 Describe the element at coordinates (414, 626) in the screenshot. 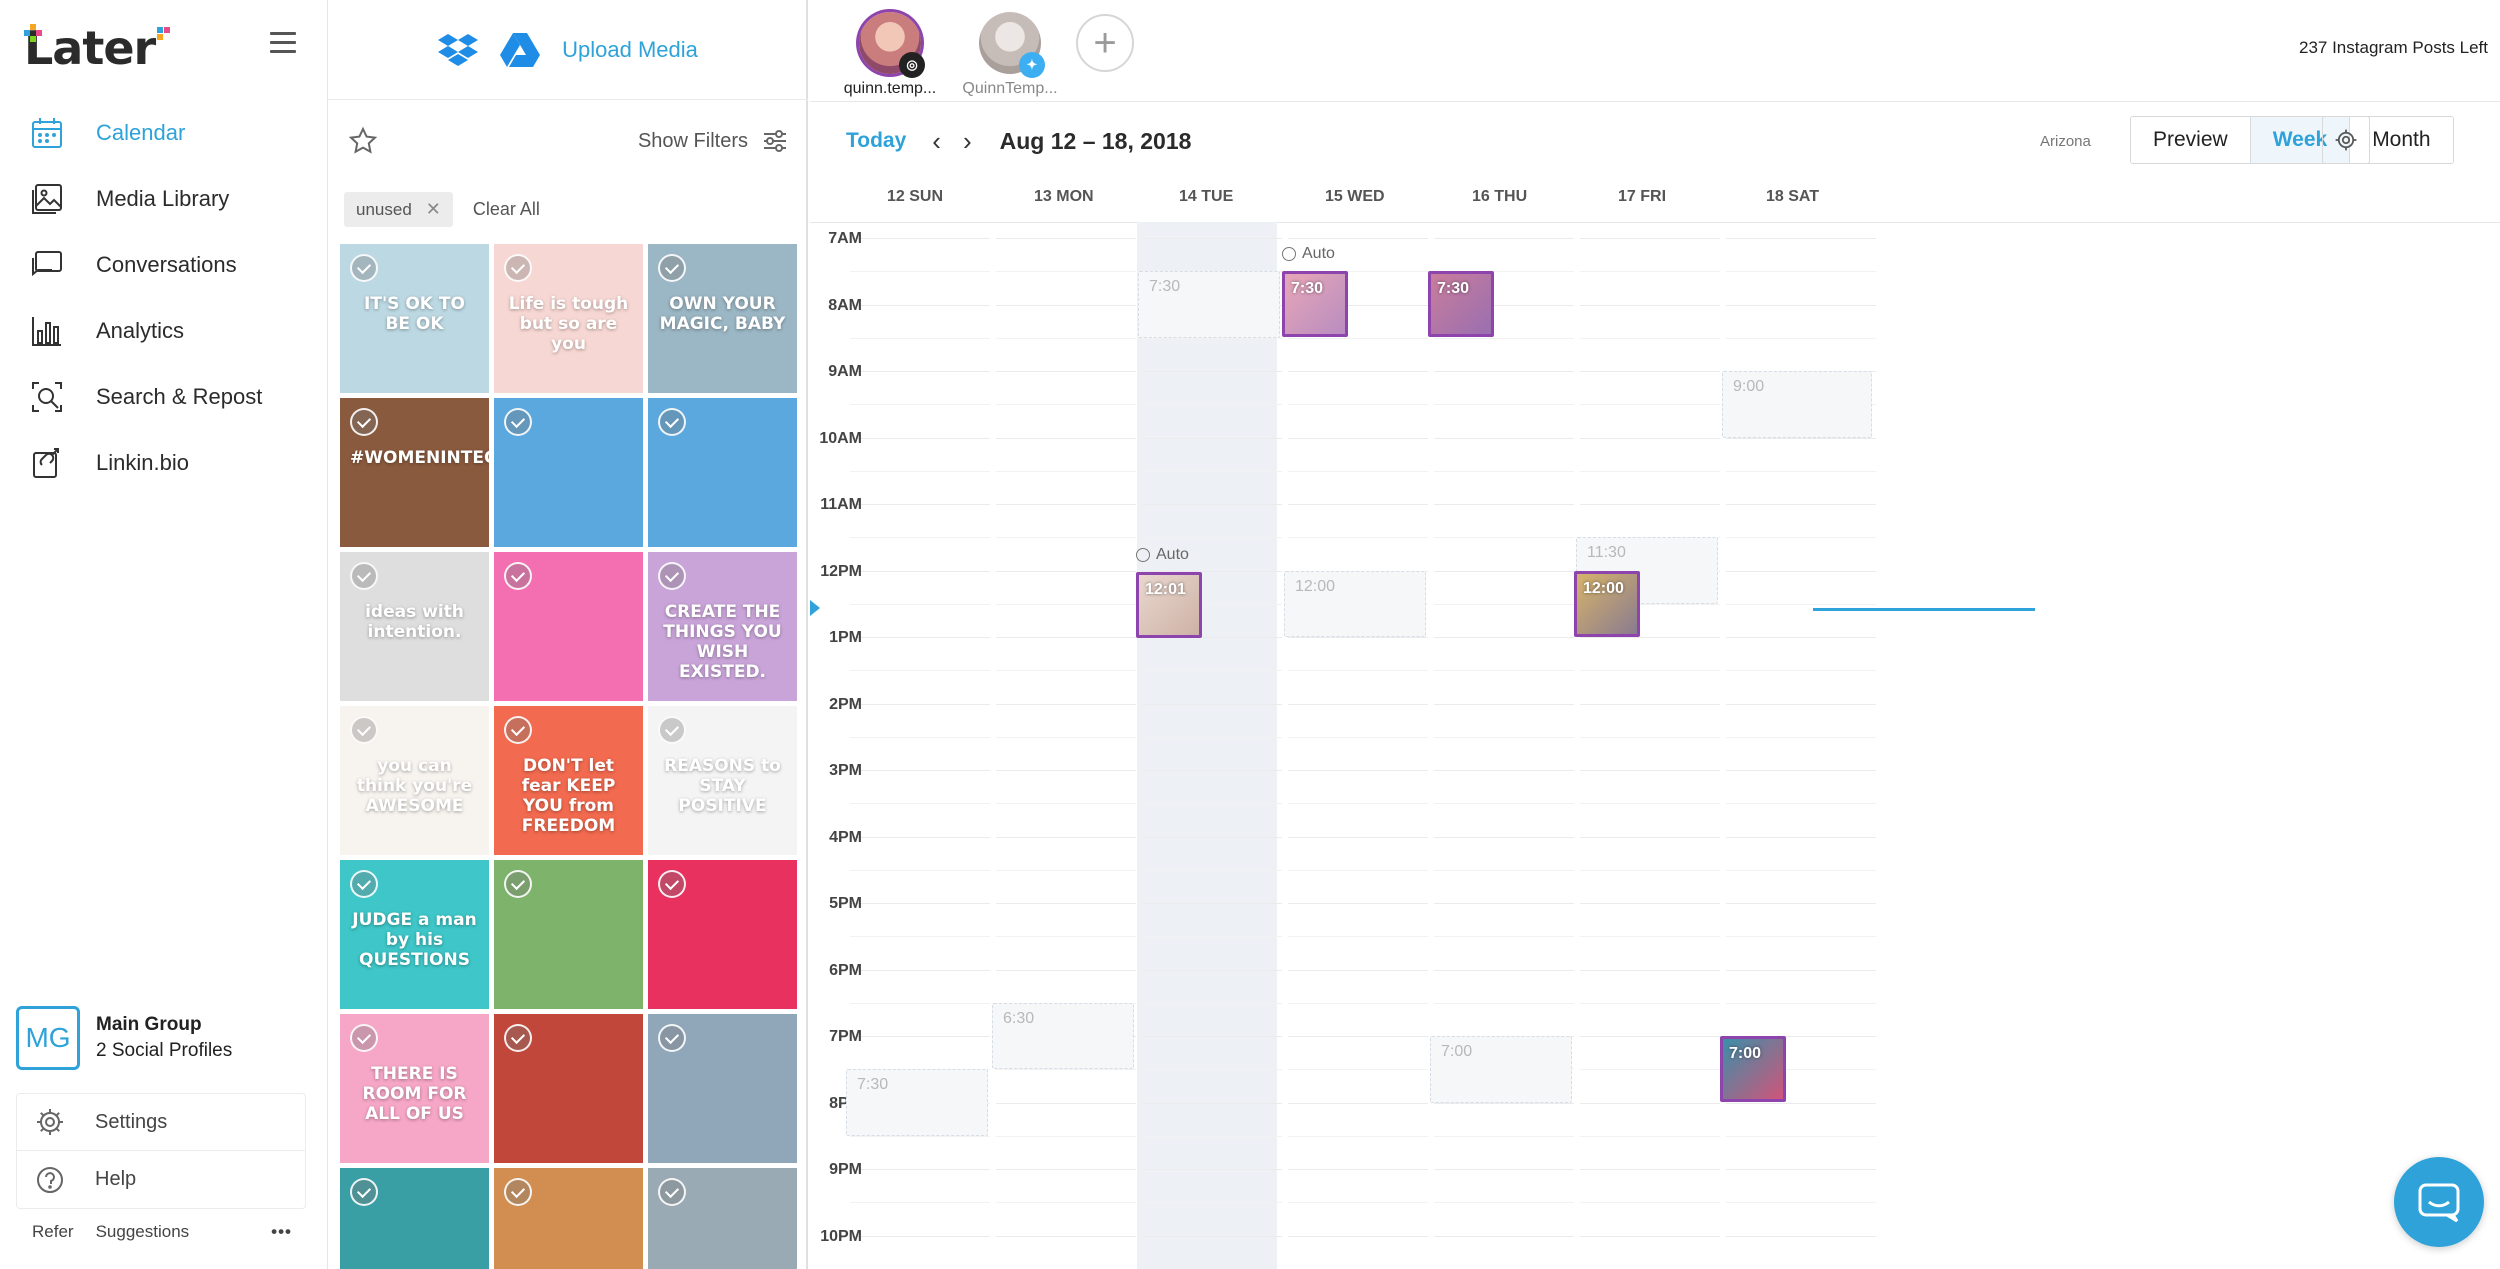

I see `media-tile: ideas with intention.` at that location.